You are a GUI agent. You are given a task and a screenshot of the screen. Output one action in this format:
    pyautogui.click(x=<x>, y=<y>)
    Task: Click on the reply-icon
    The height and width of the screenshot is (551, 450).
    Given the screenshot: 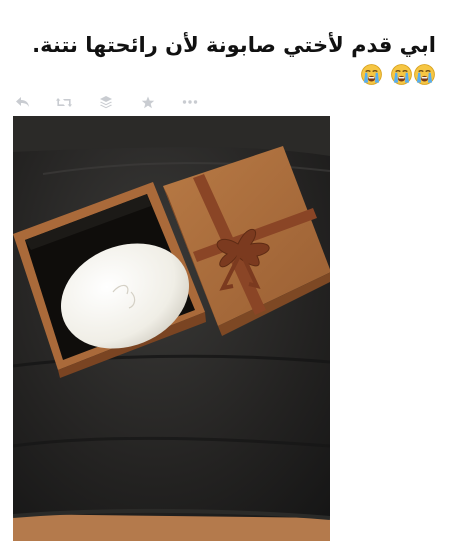 What is the action you would take?
    pyautogui.click(x=22, y=102)
    